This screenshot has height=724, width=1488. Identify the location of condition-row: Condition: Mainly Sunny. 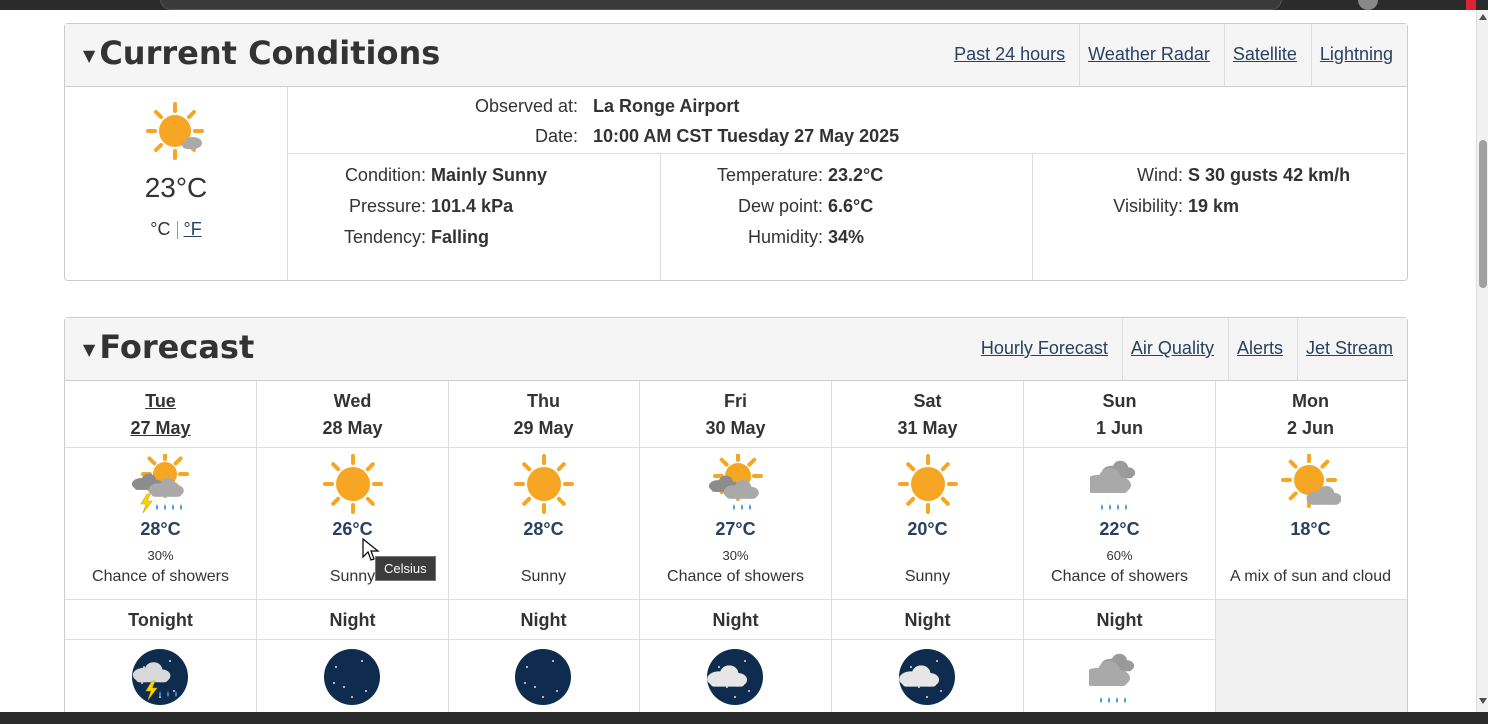
(417, 175).